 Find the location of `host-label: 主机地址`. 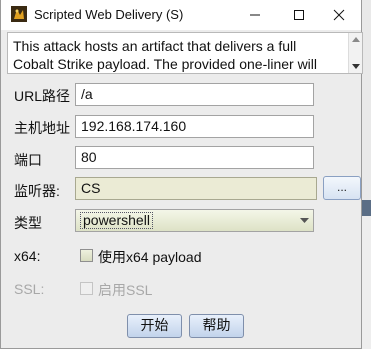

host-label: 主机地址 is located at coordinates (42, 128).